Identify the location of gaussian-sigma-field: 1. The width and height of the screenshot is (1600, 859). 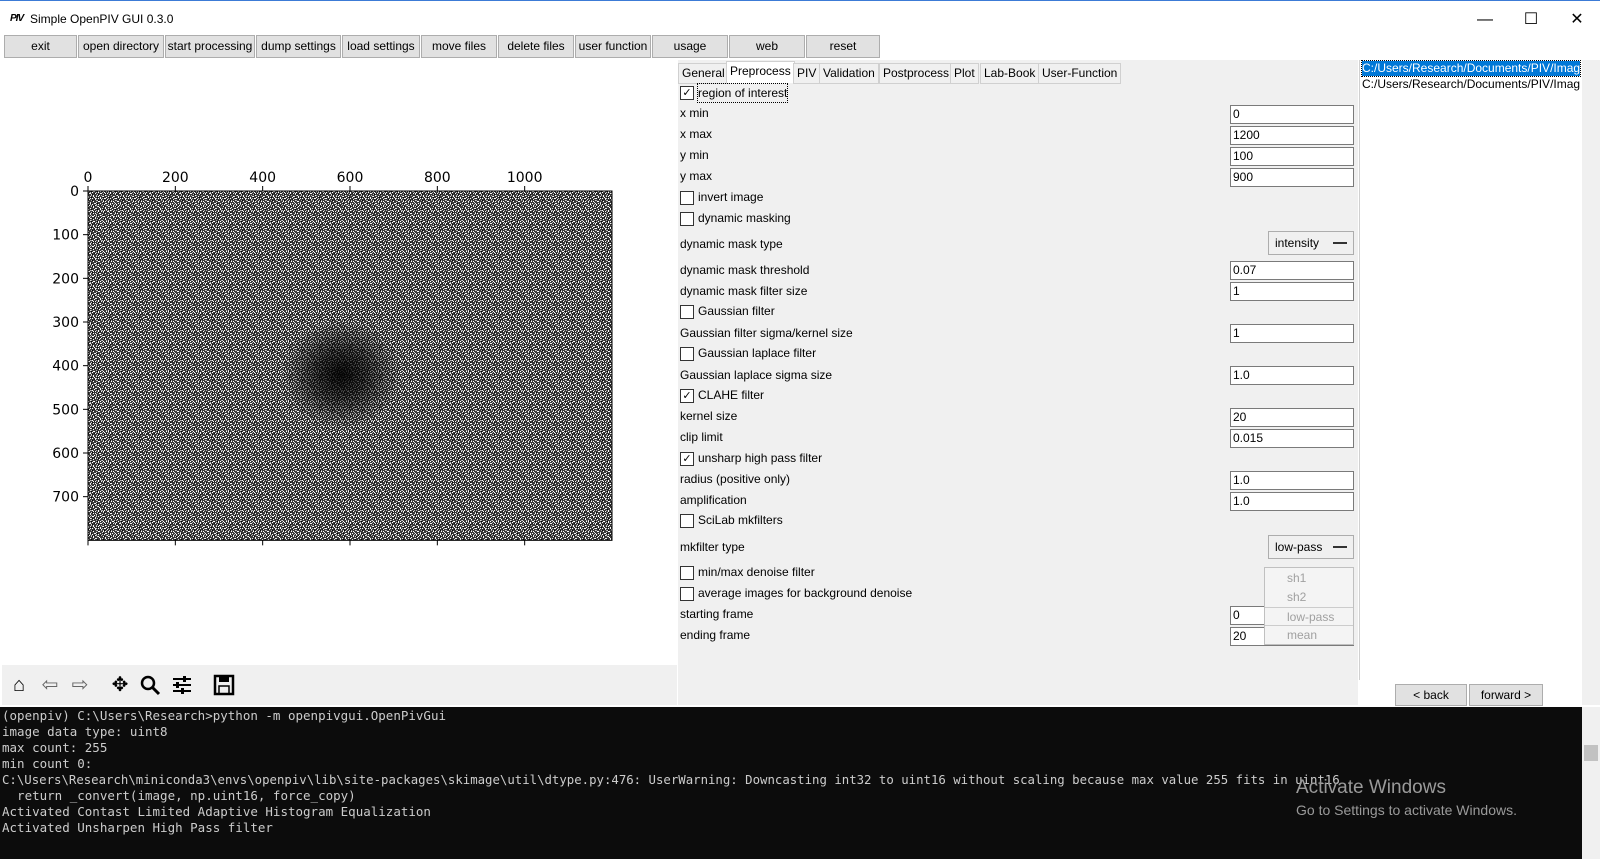
(1292, 333).